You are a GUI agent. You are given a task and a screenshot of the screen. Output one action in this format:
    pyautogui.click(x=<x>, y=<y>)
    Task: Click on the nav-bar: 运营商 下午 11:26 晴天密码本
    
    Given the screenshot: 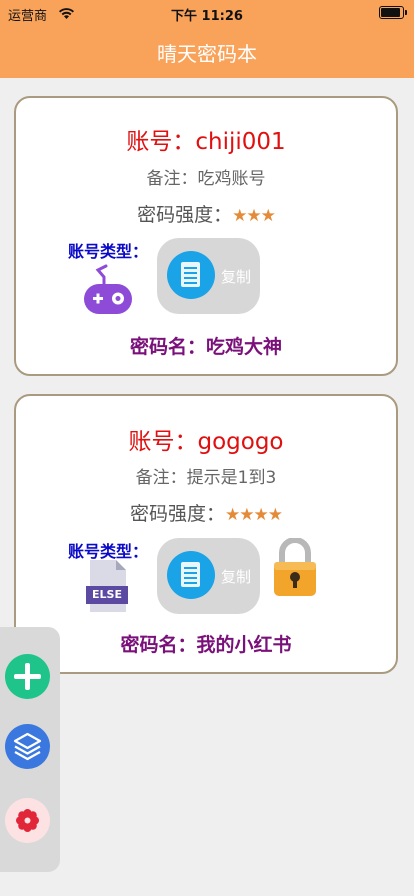 What is the action you would take?
    pyautogui.click(x=207, y=39)
    